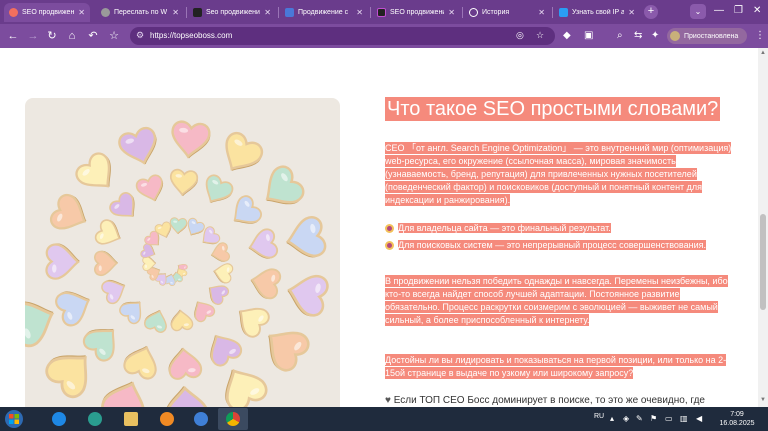 Image resolution: width=768 pixels, height=431 pixels. I want to click on restore-icon: ❐, so click(738, 10).